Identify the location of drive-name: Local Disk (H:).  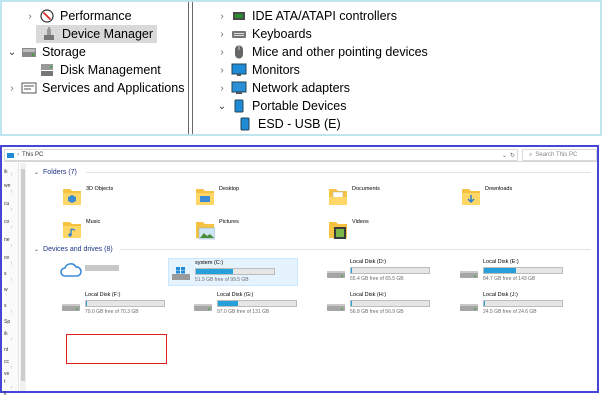
(368, 295).